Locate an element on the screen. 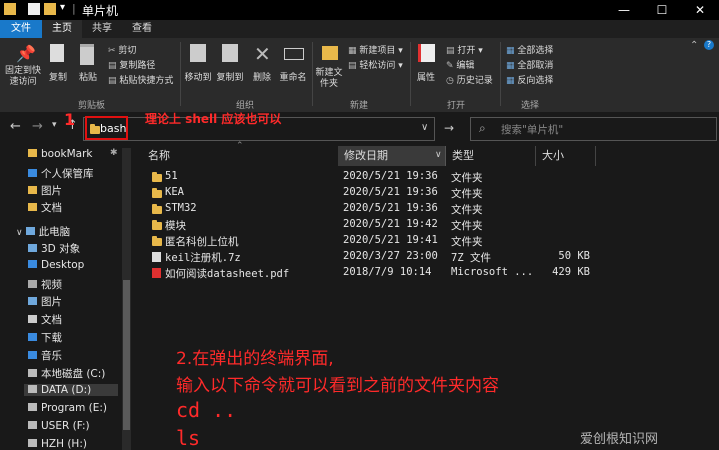  address-dropdown-icon: ∨ is located at coordinates (424, 127).